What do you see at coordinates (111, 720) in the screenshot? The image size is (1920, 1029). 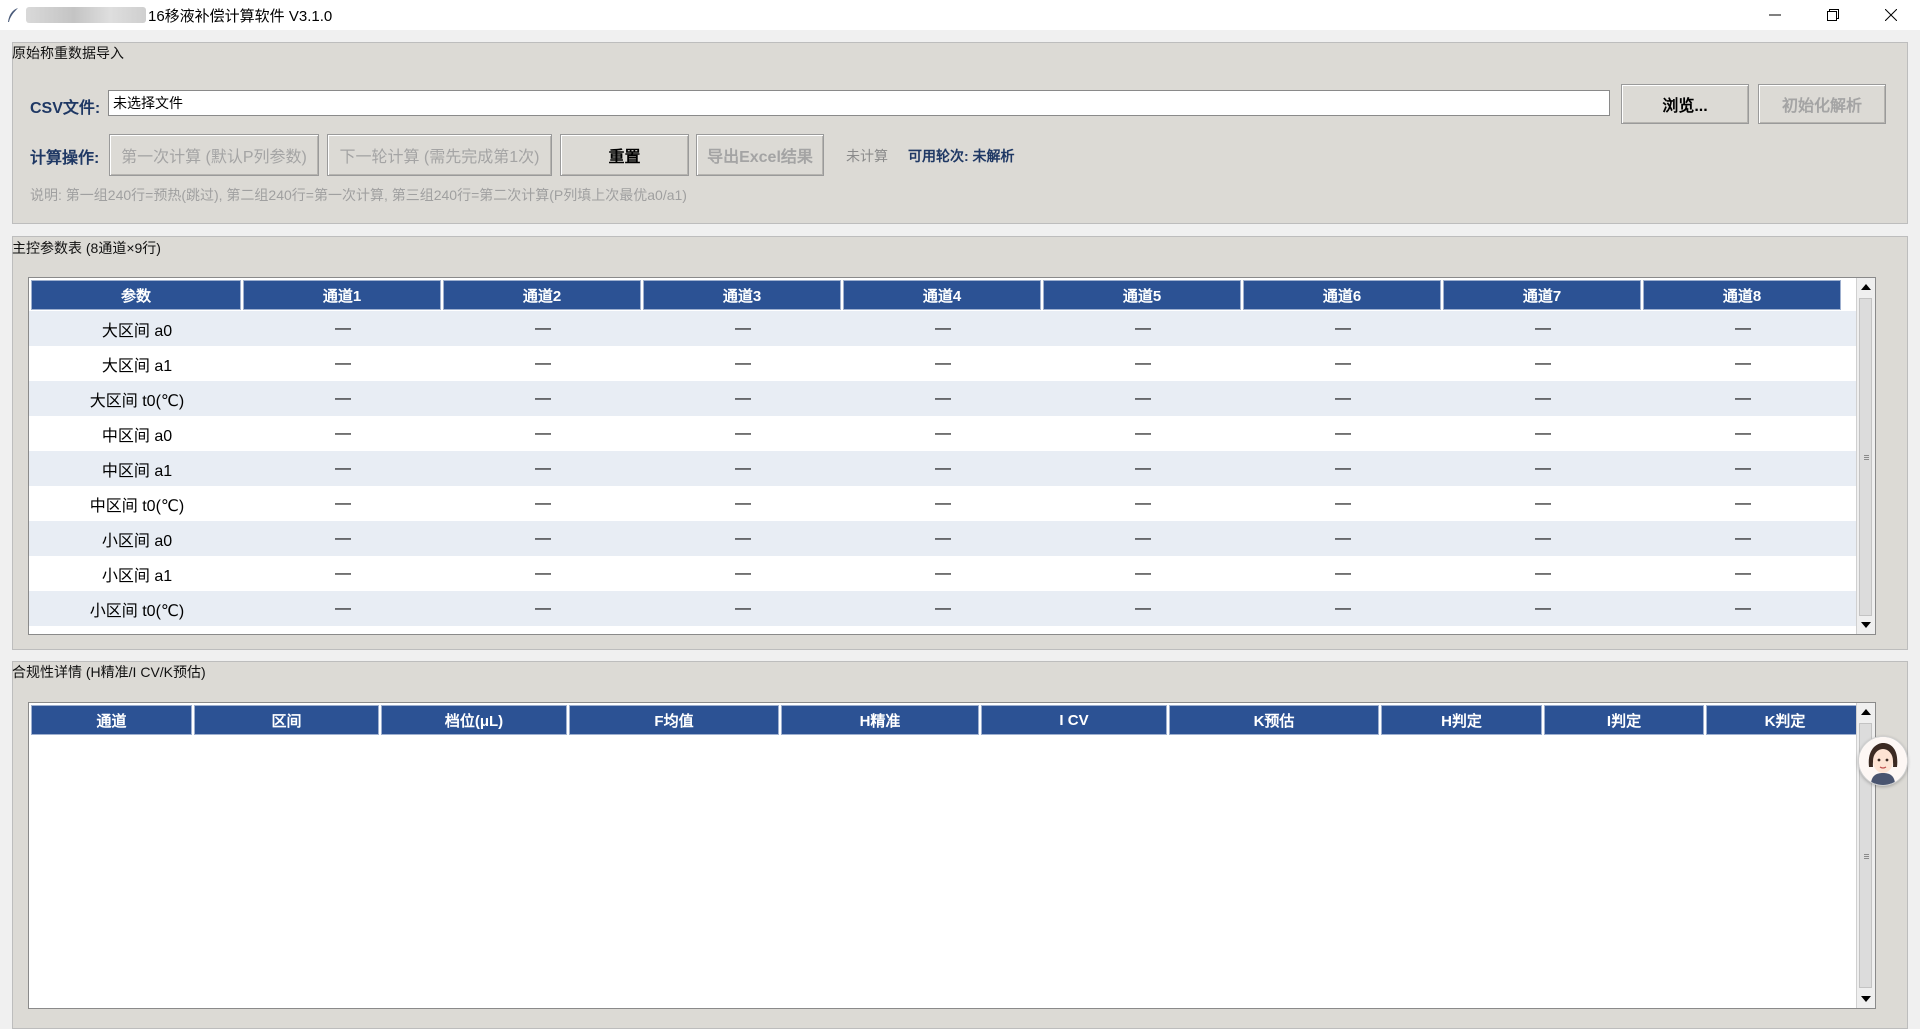 I see `column-header-channel: 通道` at bounding box center [111, 720].